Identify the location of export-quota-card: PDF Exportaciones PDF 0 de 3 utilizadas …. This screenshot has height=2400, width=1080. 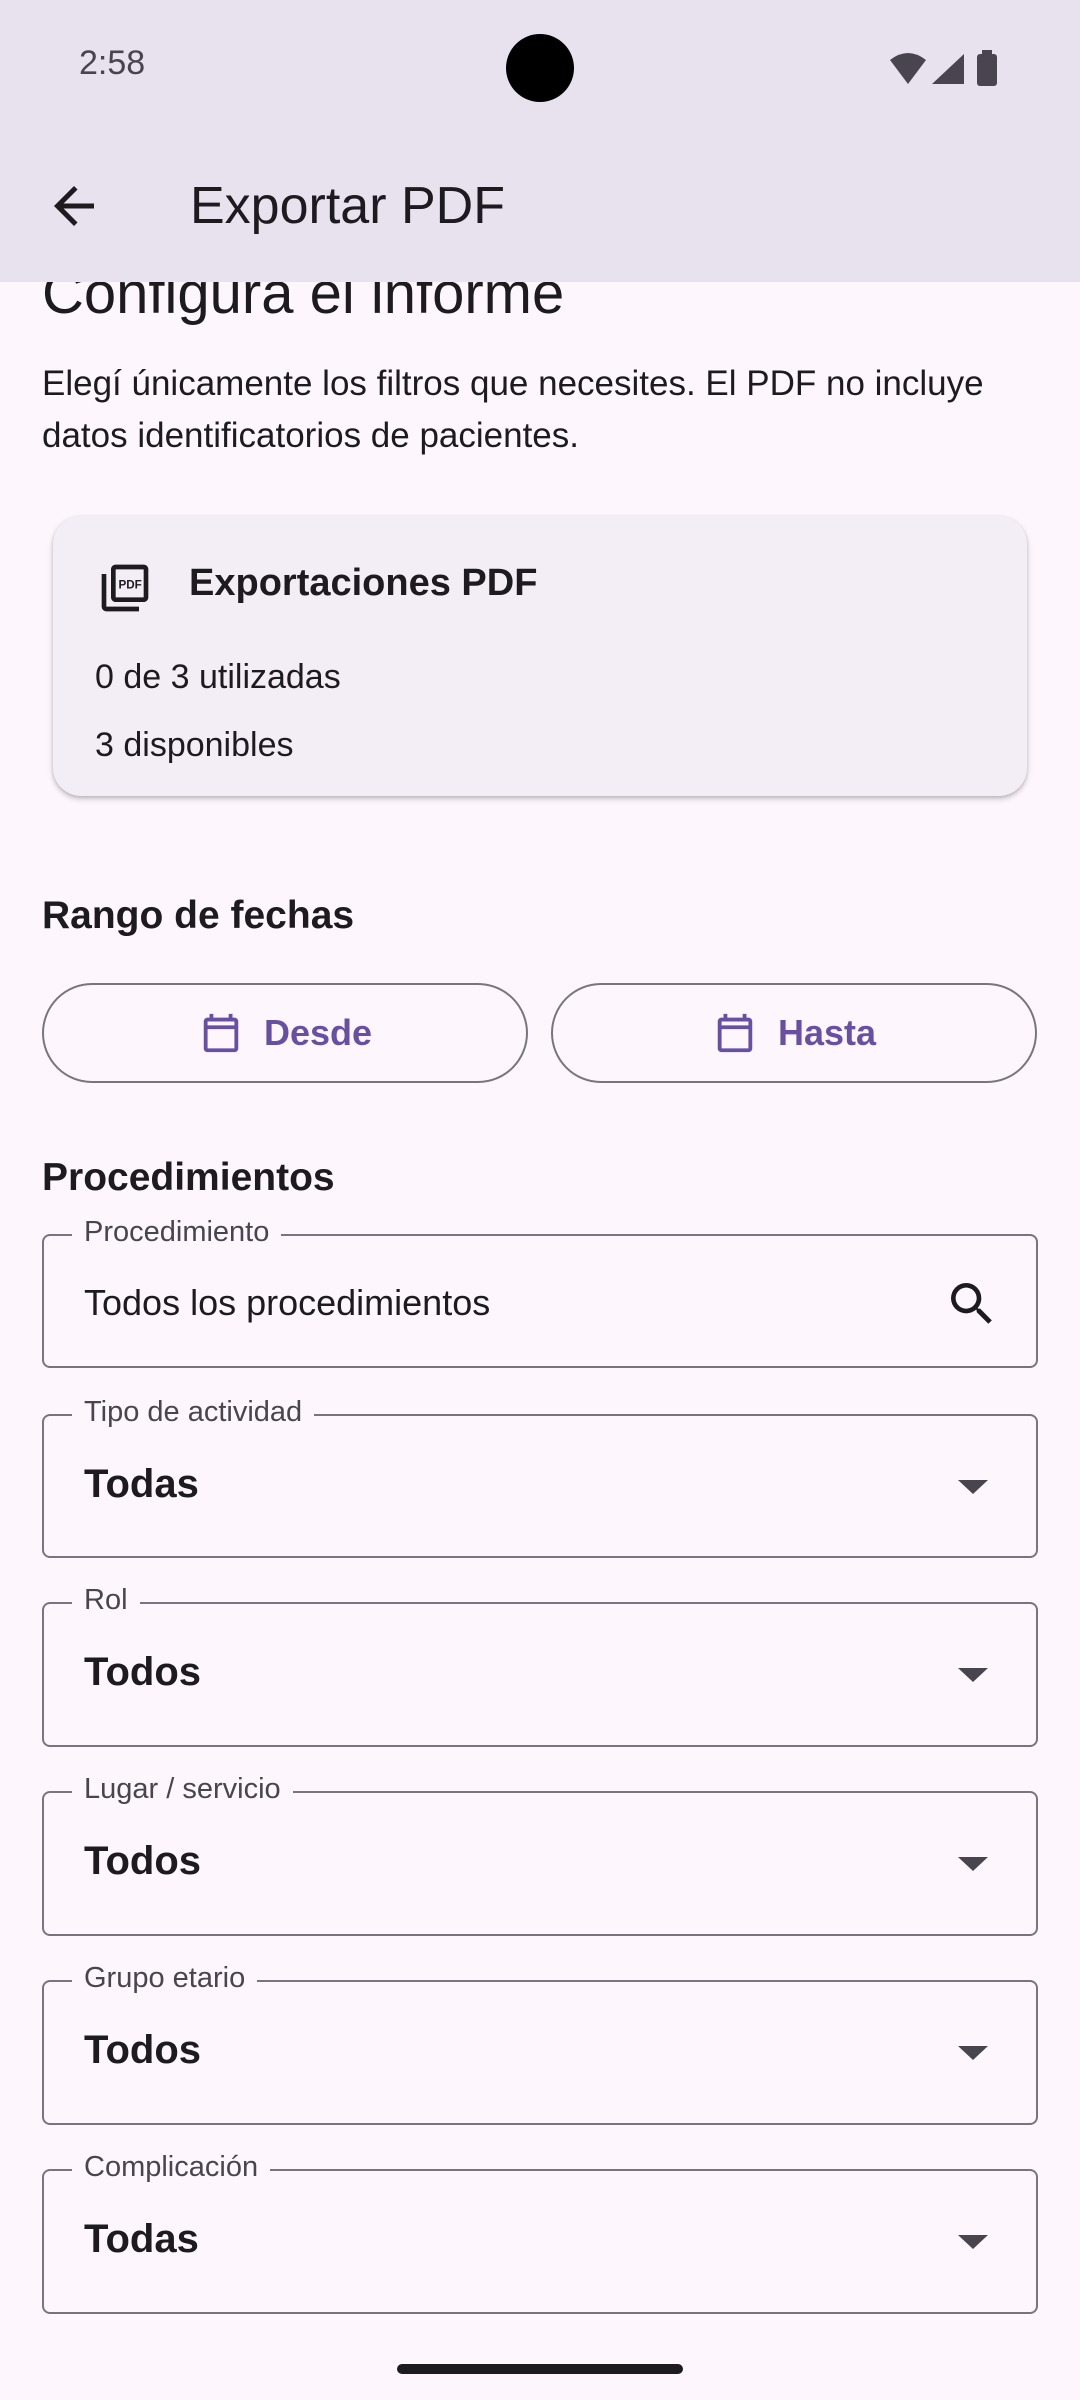
(540, 656).